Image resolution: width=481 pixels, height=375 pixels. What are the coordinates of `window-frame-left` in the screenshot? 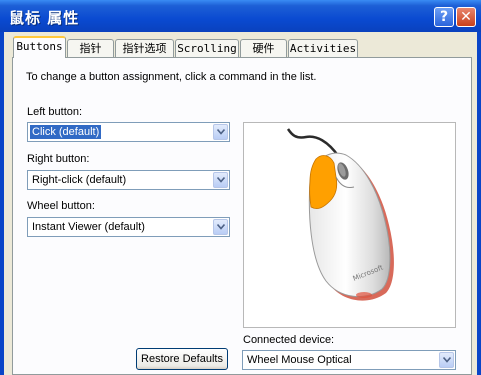 It's located at (2, 203).